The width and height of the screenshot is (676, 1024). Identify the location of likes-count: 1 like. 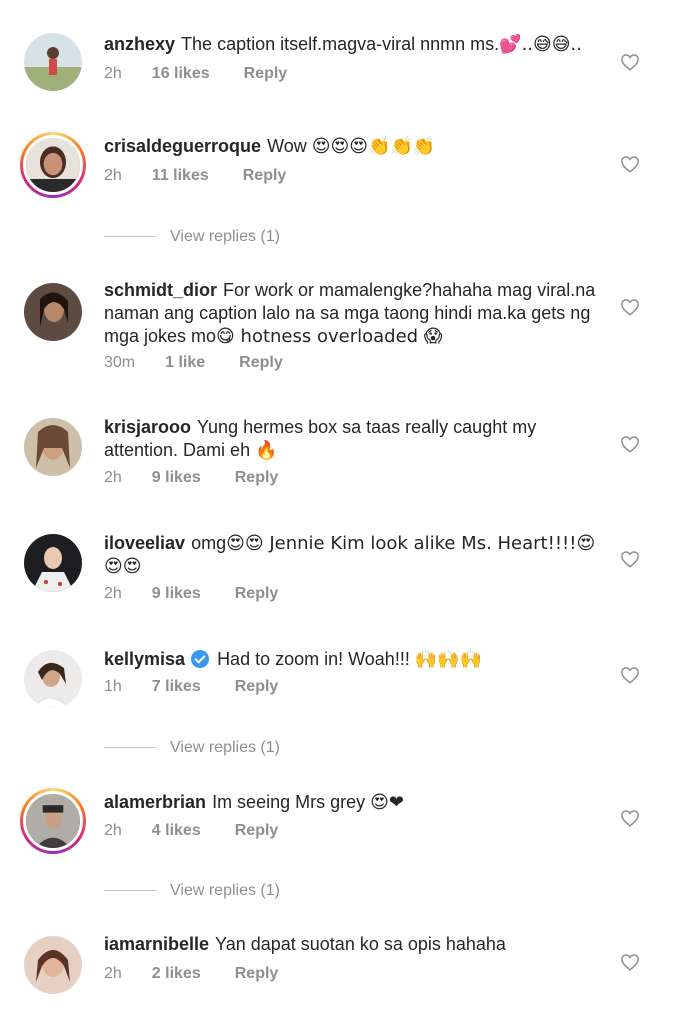
(185, 362).